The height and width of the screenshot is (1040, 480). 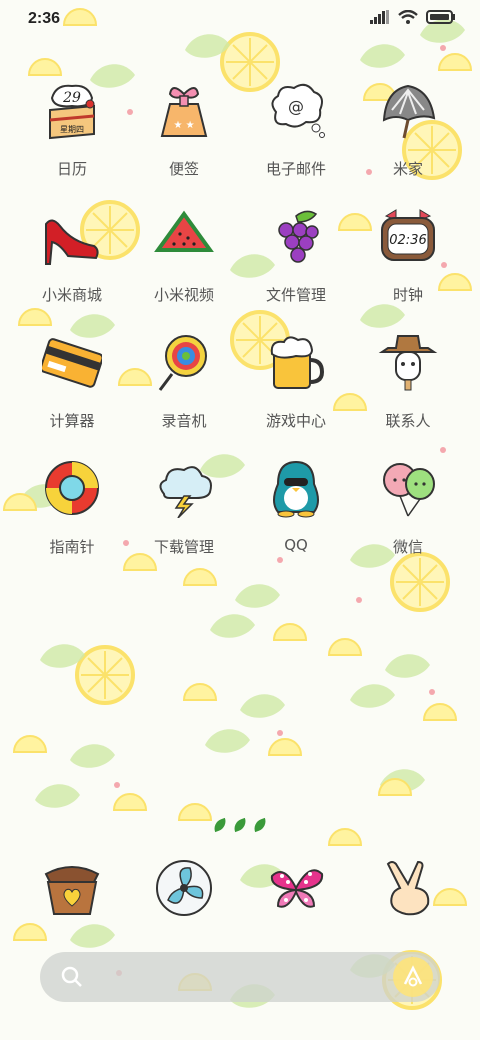 What do you see at coordinates (183, 295) in the screenshot?
I see `app-label: 小米视频` at bounding box center [183, 295].